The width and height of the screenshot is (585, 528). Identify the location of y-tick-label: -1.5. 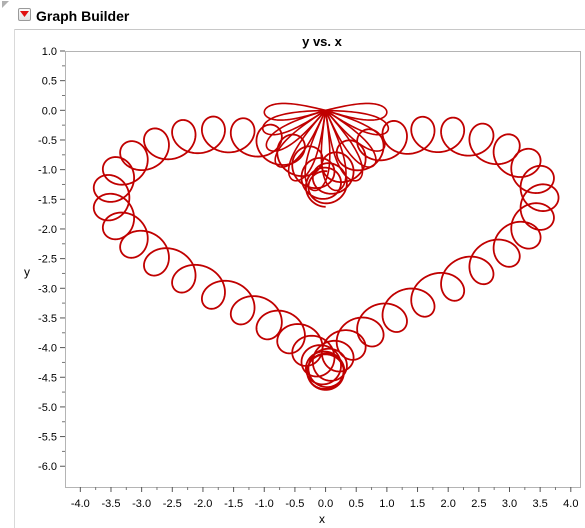
(47, 200).